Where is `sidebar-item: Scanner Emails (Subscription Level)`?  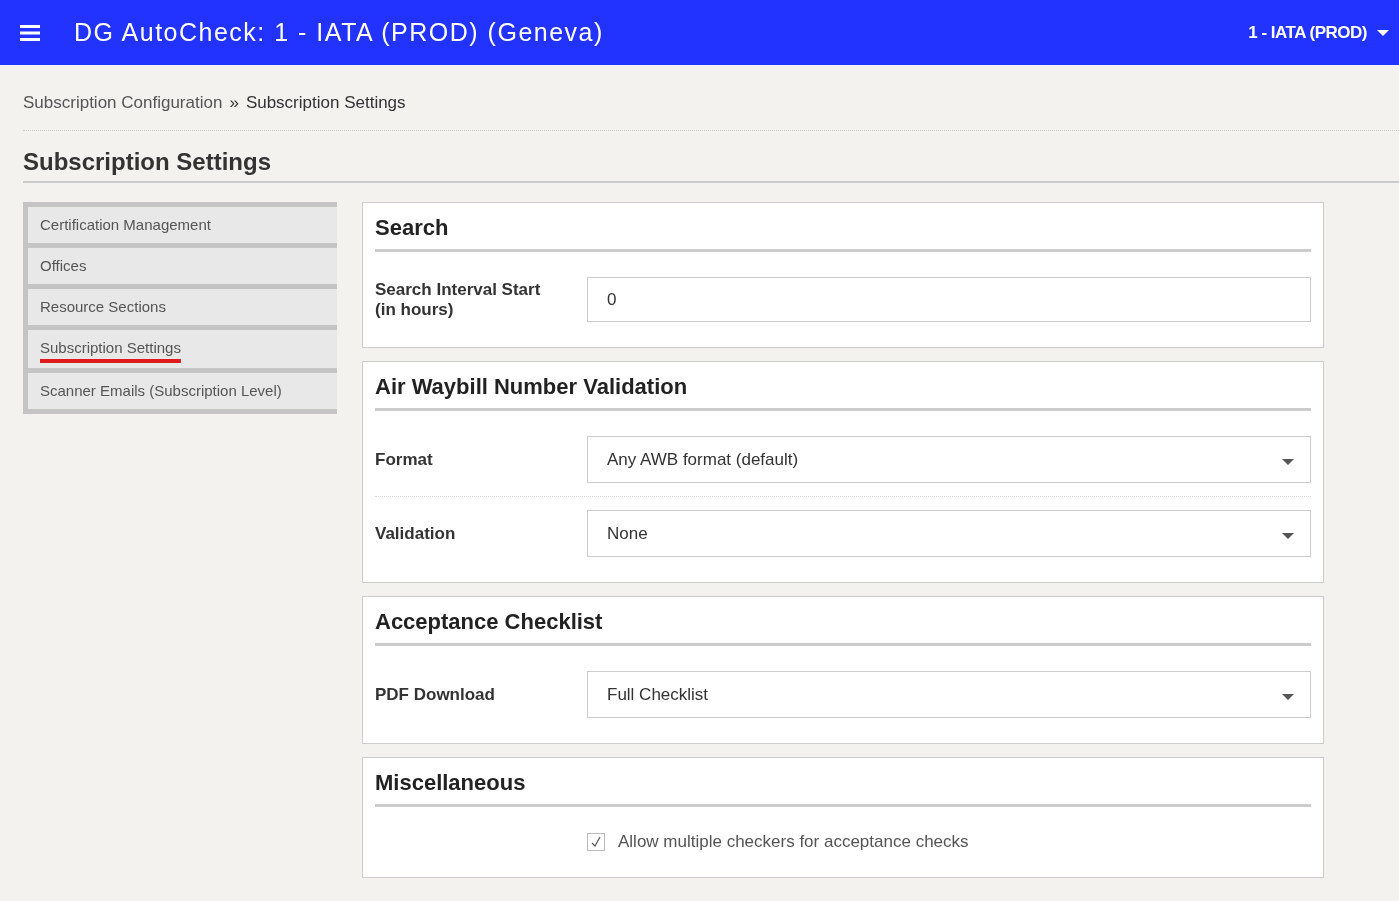
sidebar-item: Scanner Emails (Subscription Level) is located at coordinates (182, 391).